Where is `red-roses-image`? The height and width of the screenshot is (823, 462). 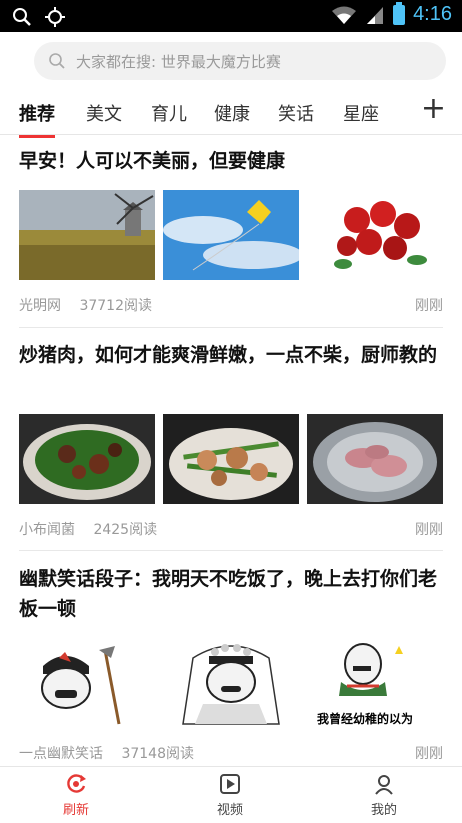
red-roses-image is located at coordinates (375, 235).